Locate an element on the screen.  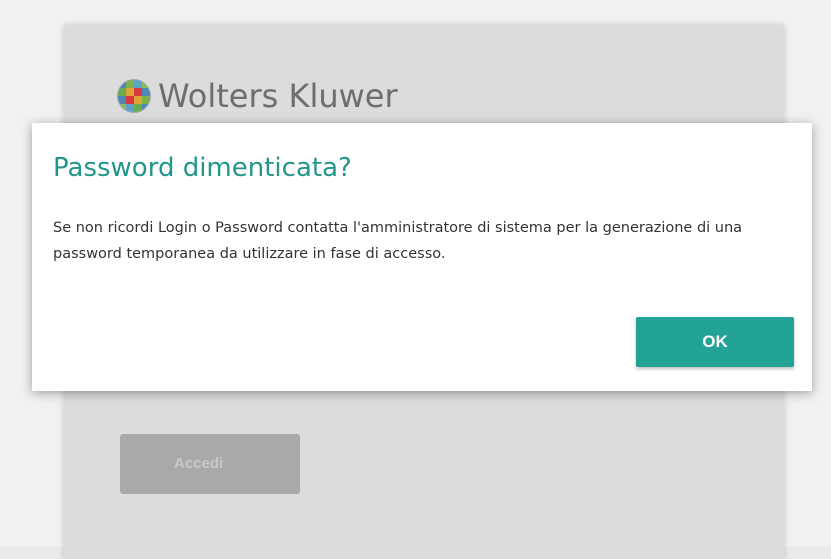
accedi-button: Accedi is located at coordinates (210, 464).